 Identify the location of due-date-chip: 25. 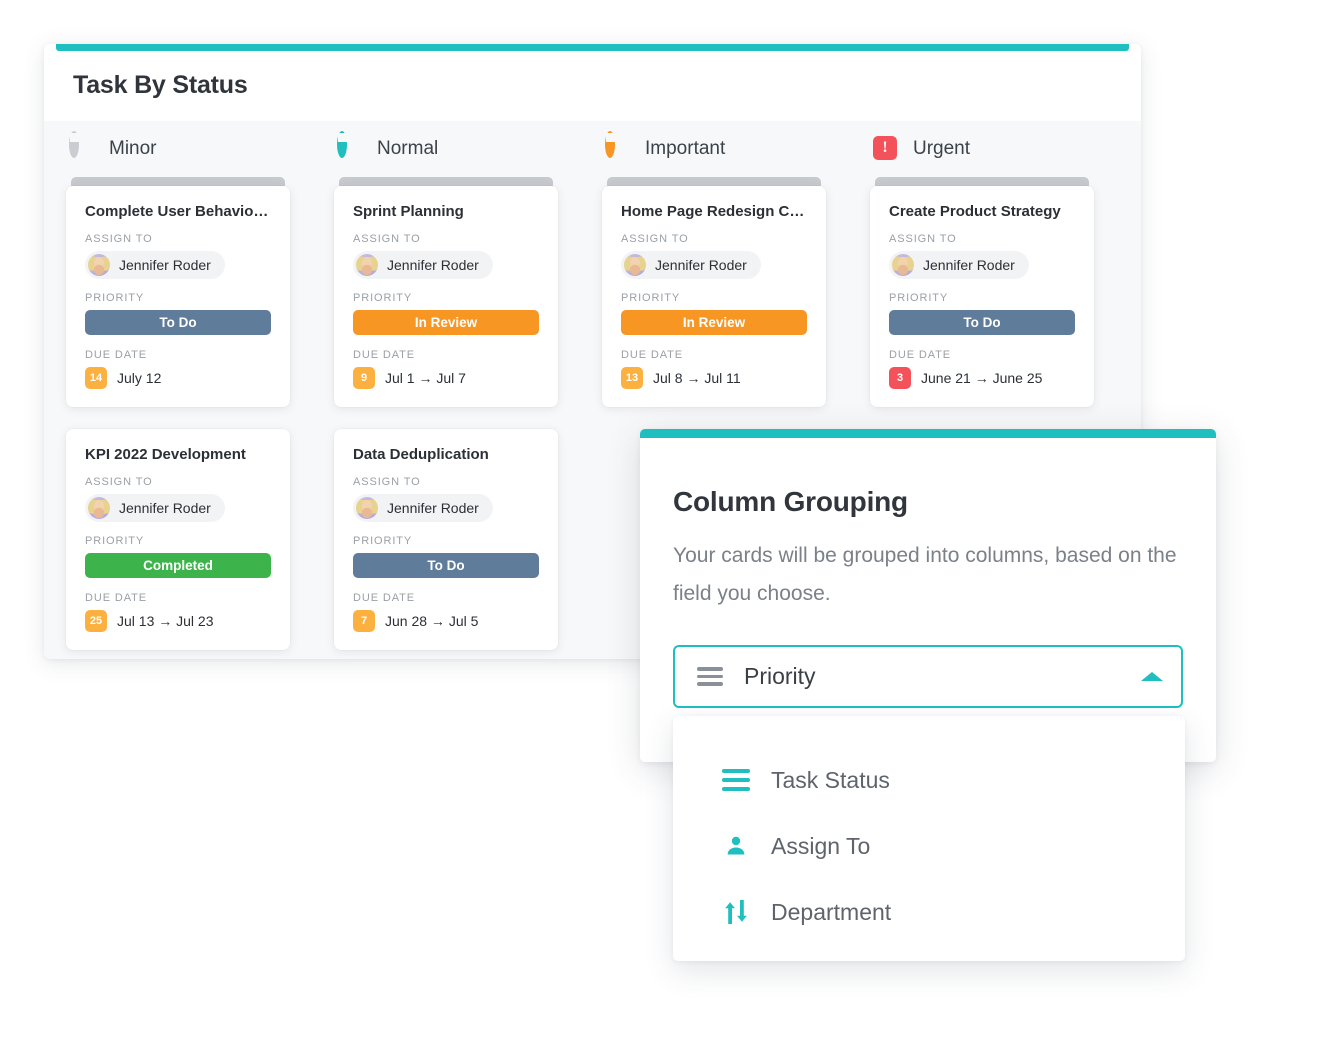
(96, 621).